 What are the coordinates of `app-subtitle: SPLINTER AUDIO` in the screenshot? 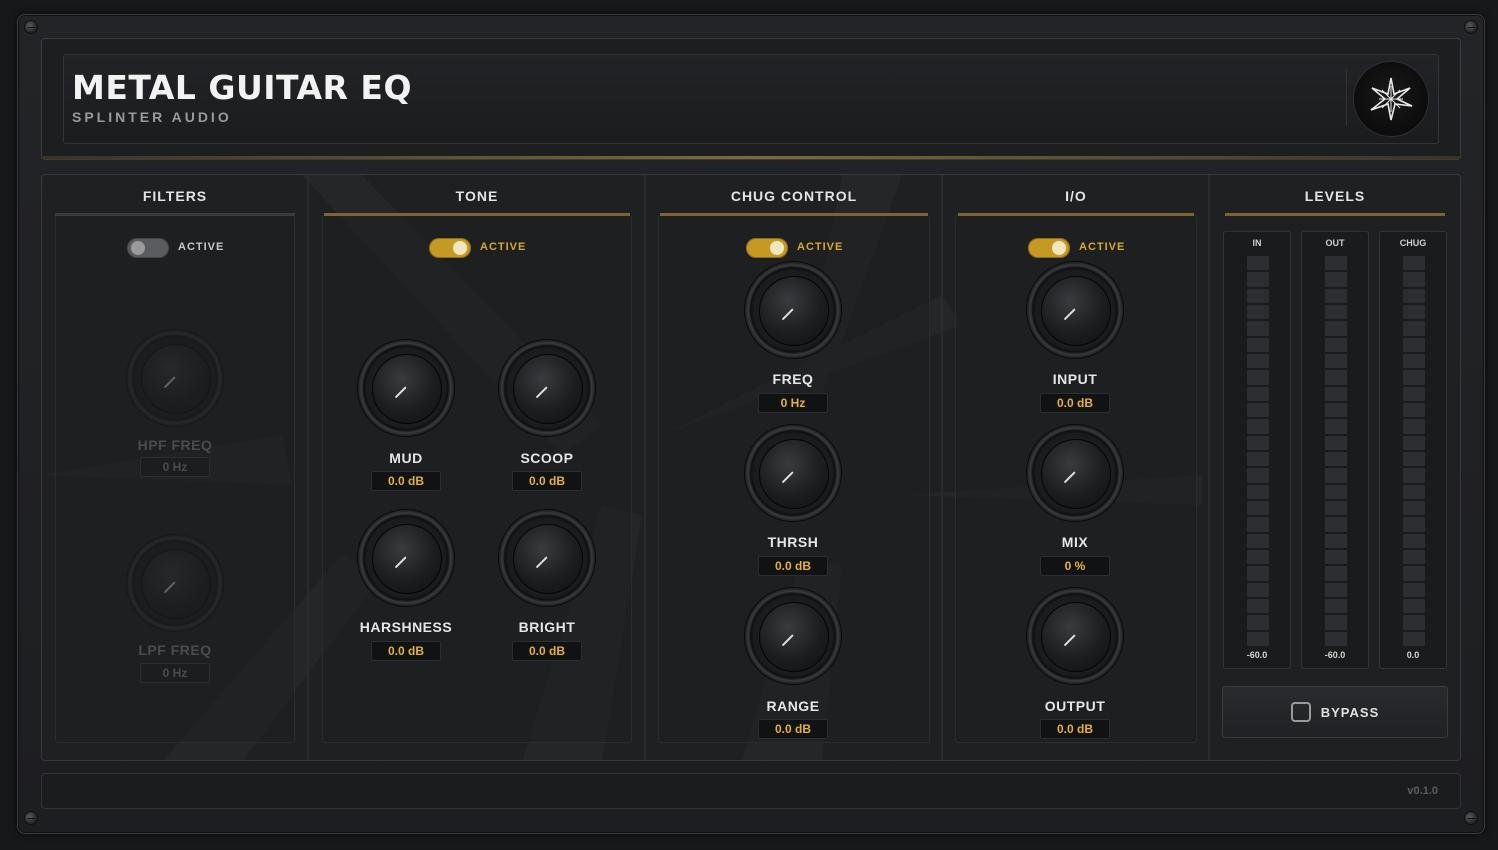 It's located at (152, 117).